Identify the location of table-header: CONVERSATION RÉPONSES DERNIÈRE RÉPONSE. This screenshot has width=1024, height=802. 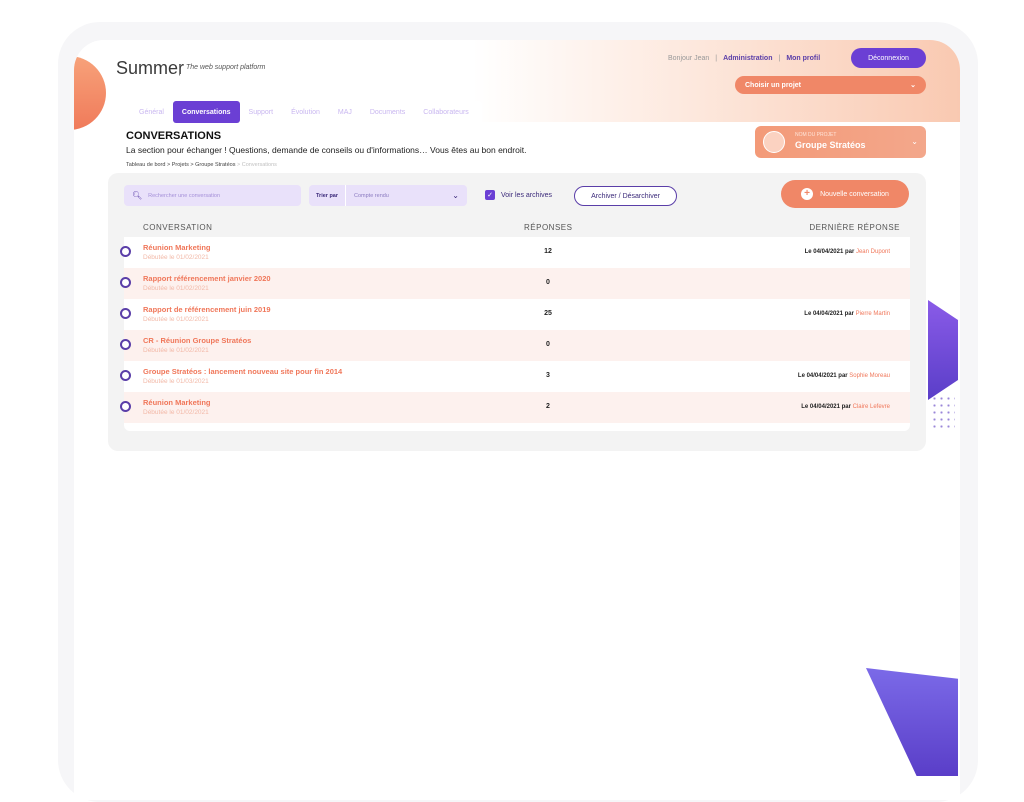
(517, 228).